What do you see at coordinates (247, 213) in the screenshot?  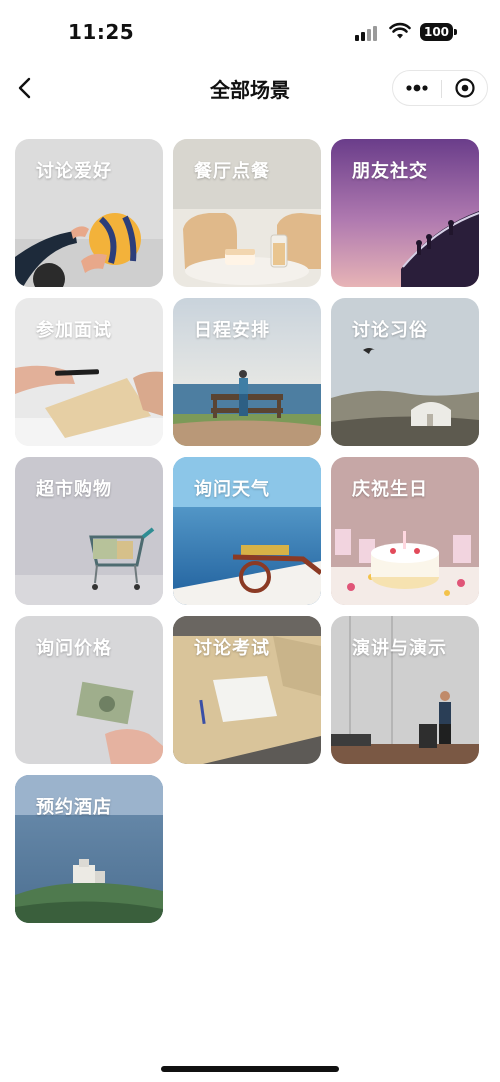 I see `scene-card-restaurant: 餐厅点餐` at bounding box center [247, 213].